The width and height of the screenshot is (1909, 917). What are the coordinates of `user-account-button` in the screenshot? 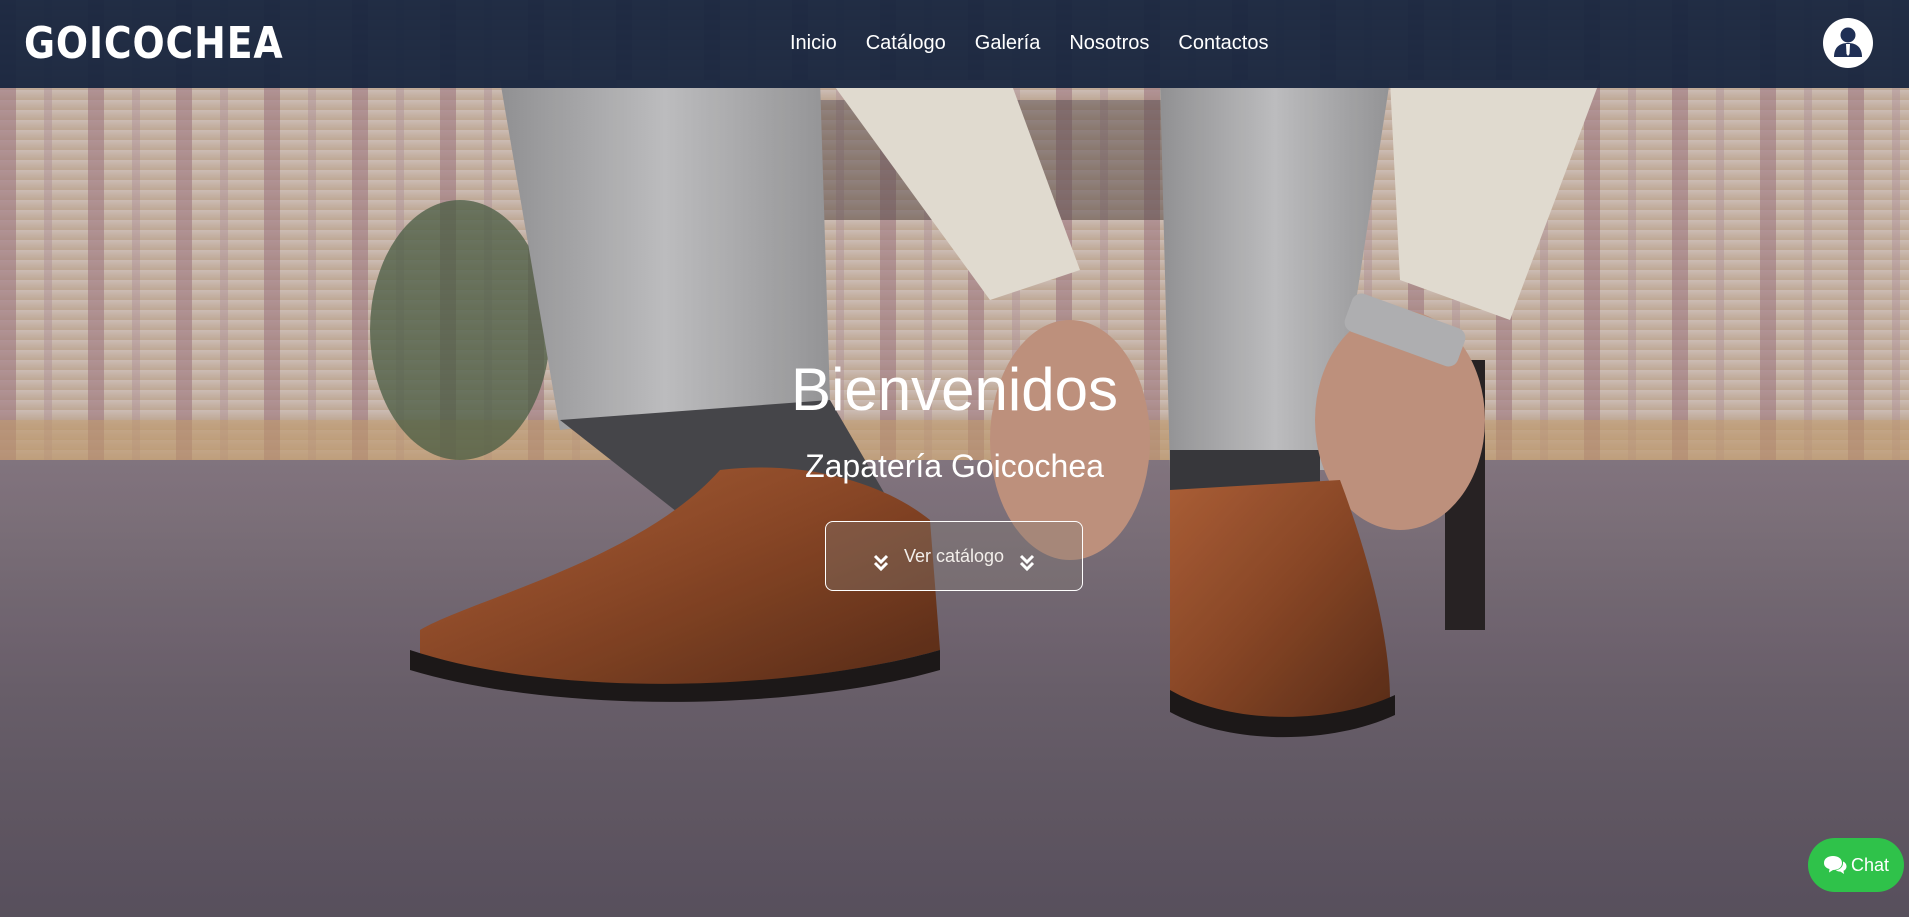 It's located at (1848, 43).